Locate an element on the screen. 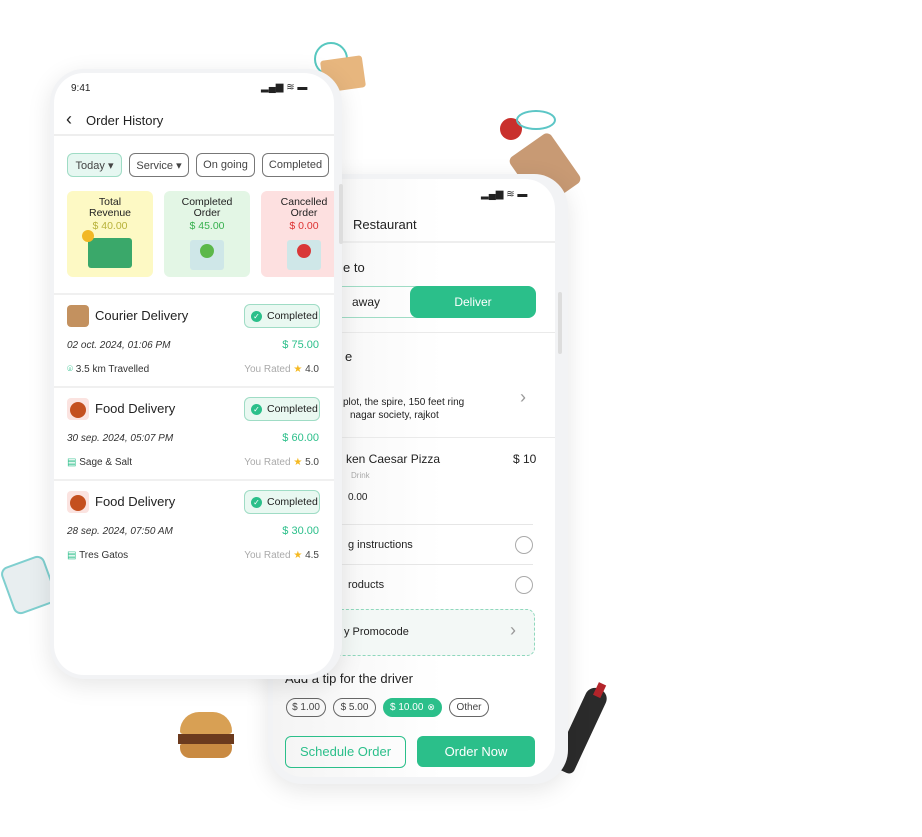 This screenshot has width=922, height=837. promocode-button: y Promocode › is located at coordinates (424, 632).